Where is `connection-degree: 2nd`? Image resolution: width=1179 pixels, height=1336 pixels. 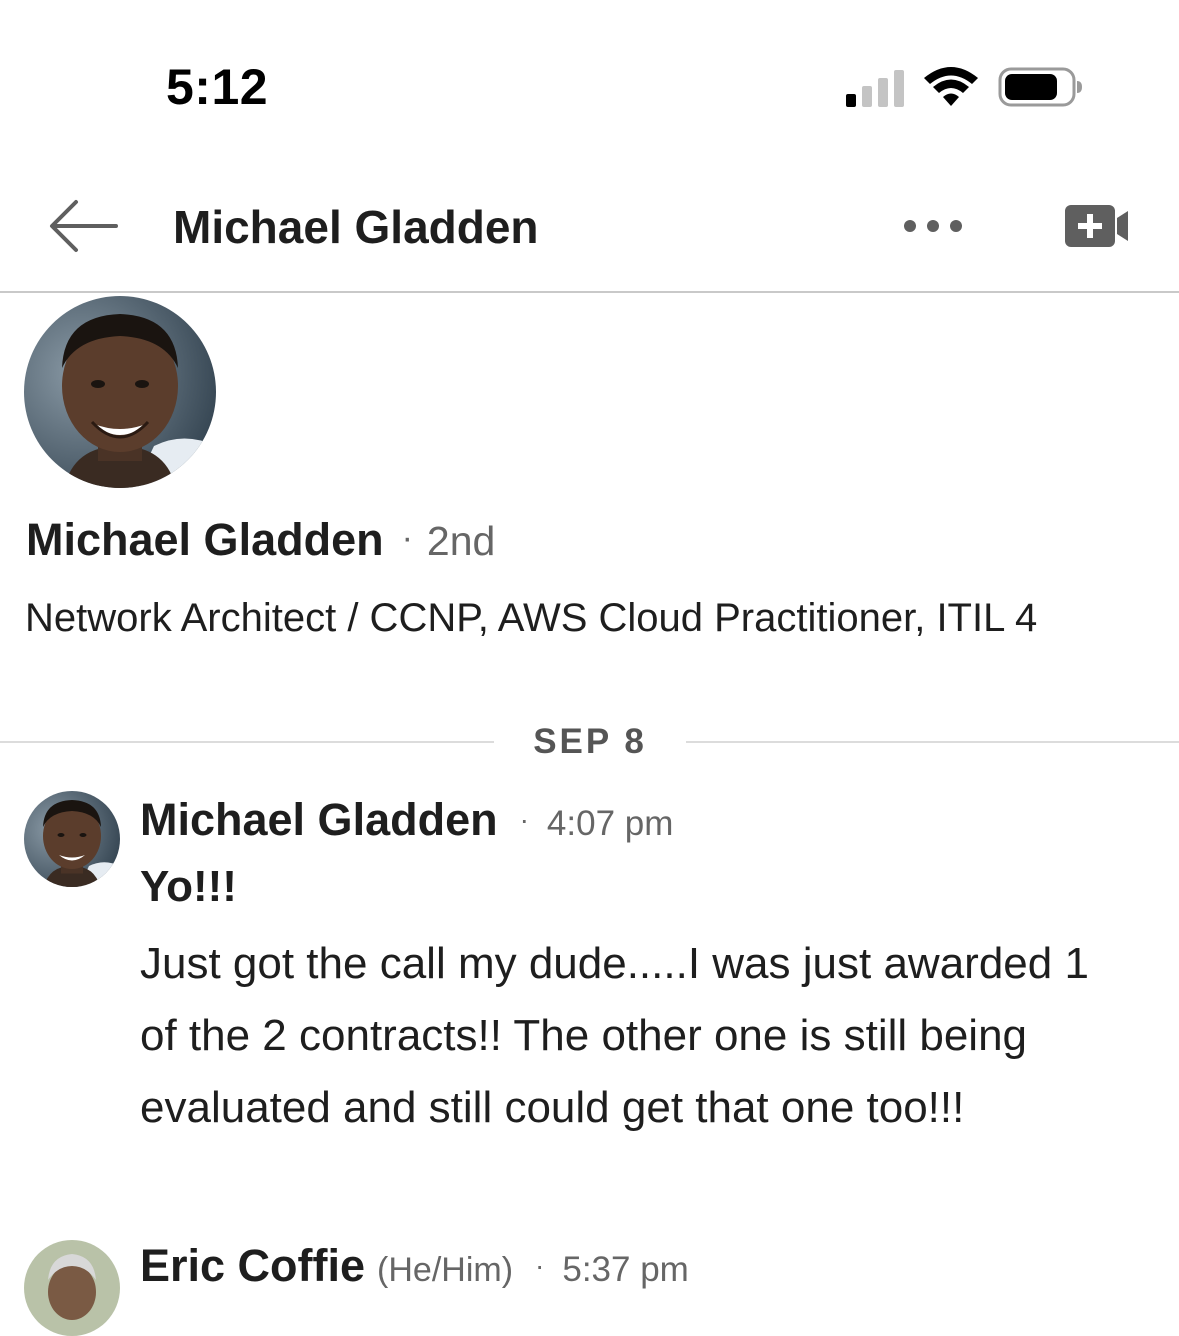
connection-degree: 2nd is located at coordinates (461, 541).